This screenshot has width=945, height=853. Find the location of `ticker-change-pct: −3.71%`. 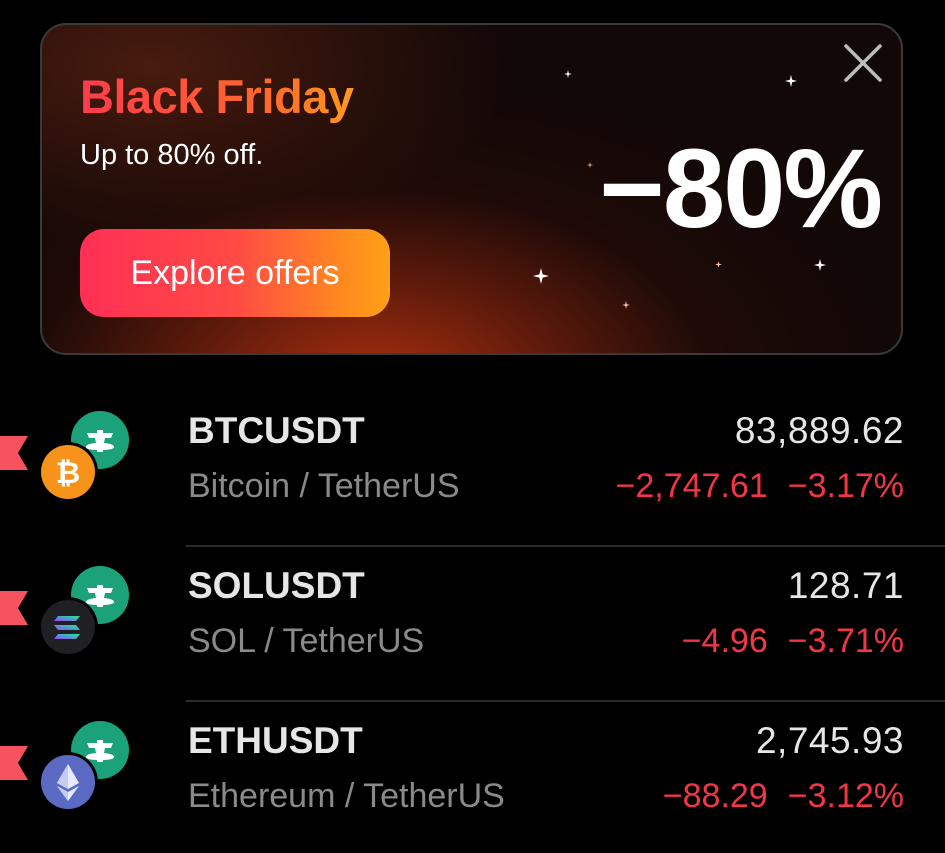

ticker-change-pct: −3.71% is located at coordinates (845, 641).